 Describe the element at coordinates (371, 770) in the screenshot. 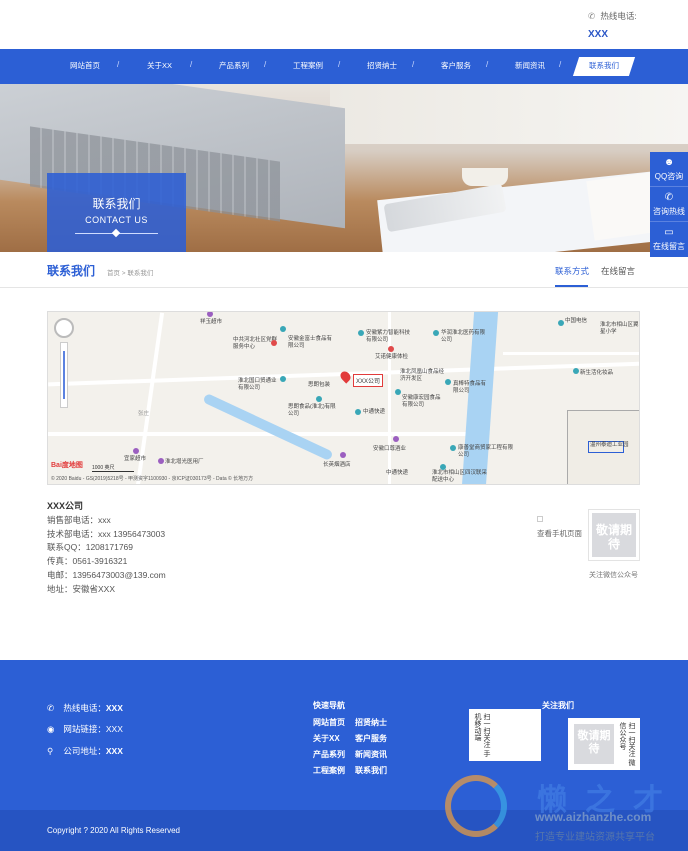

I see `footer-link-contact: 联系我们` at that location.